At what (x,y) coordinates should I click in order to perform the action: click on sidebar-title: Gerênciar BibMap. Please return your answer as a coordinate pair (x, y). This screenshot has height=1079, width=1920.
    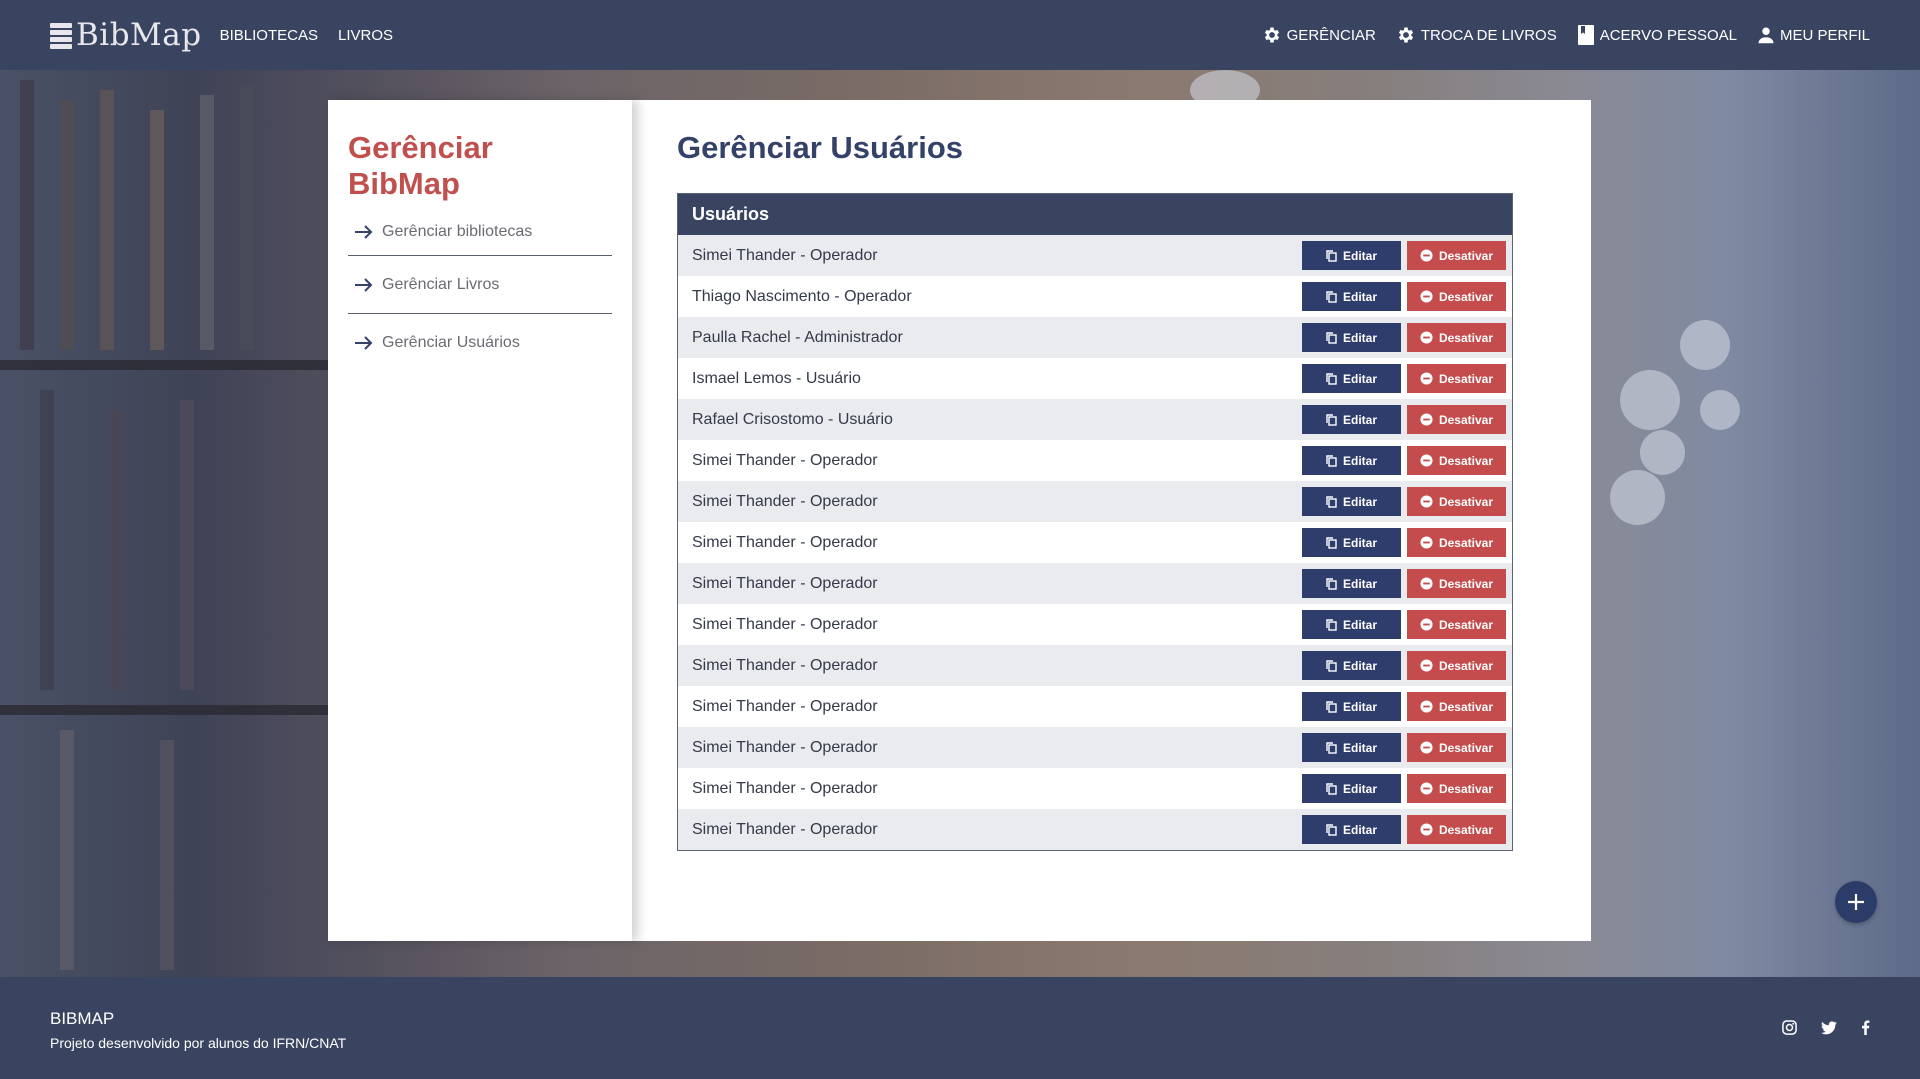
    Looking at the image, I should click on (420, 165).